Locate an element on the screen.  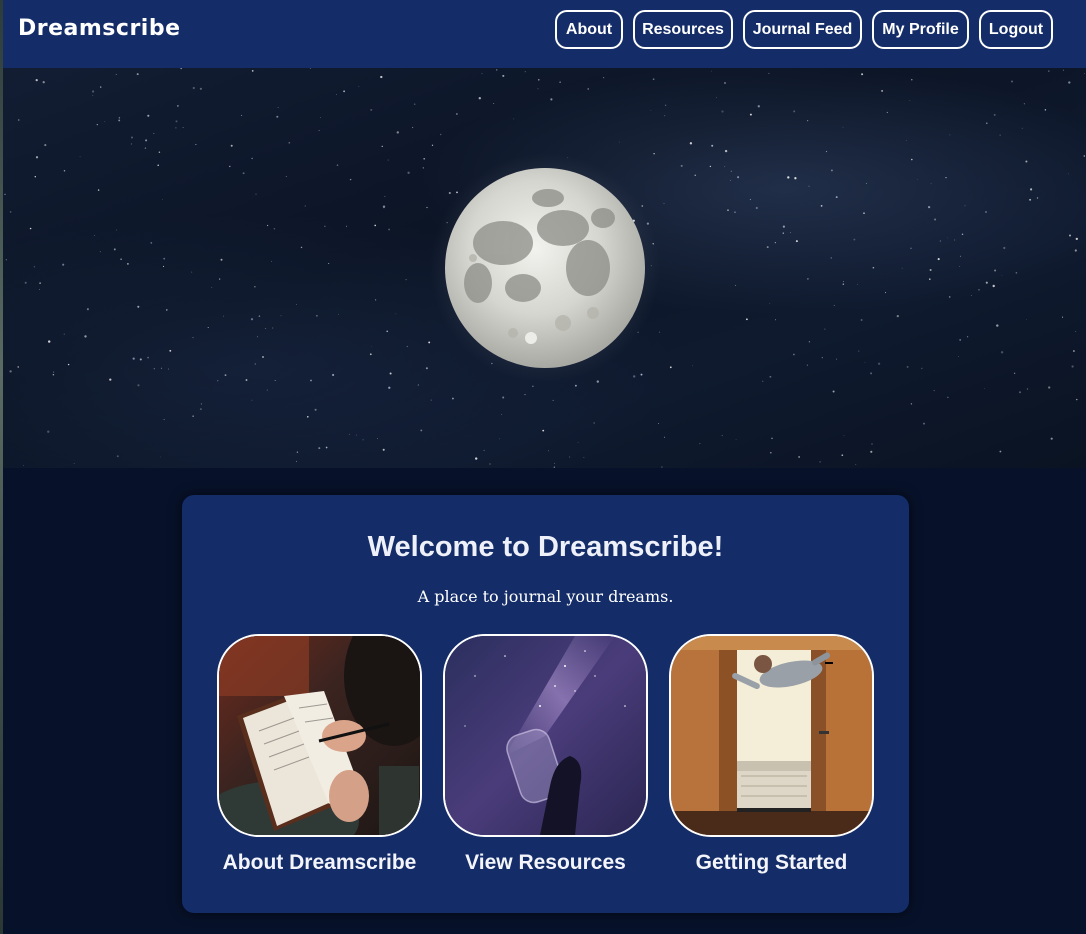
getting-started-link: Getting Started is located at coordinates (771, 863).